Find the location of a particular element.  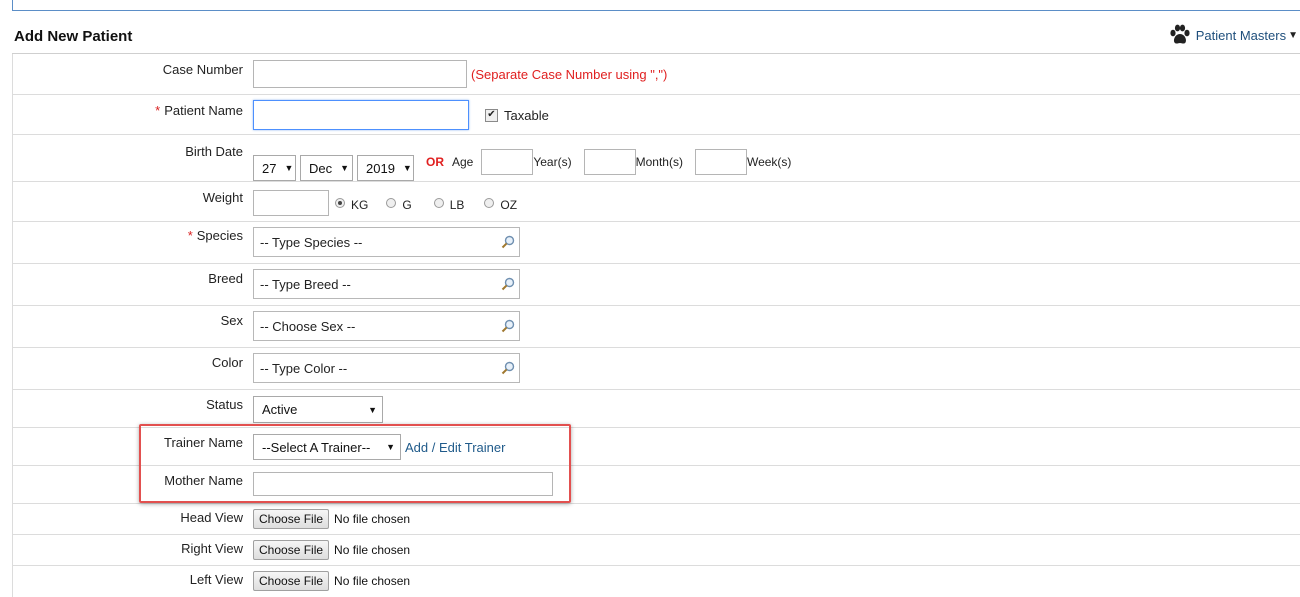

age-label: Age is located at coordinates (463, 162).